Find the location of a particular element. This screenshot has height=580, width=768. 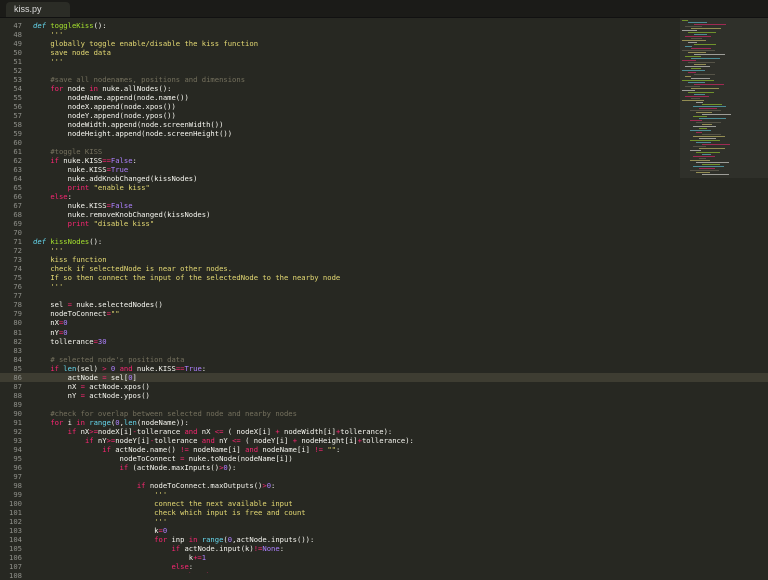

code-line: if len(sel) > 0 and nuke.KISS==True: is located at coordinates (119, 368).